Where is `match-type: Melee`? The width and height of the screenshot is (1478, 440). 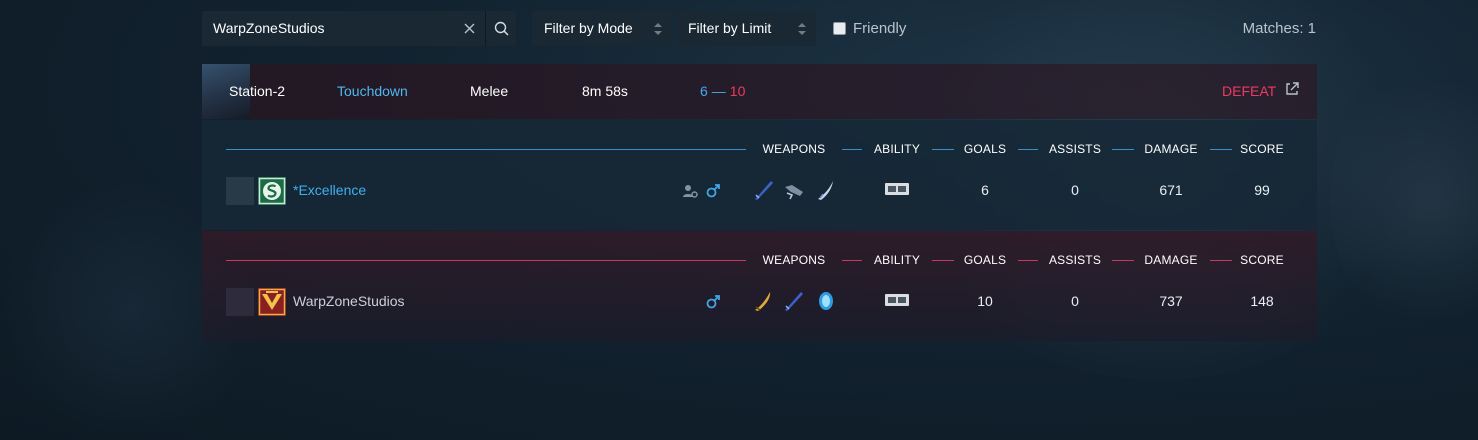
match-type: Melee is located at coordinates (489, 91).